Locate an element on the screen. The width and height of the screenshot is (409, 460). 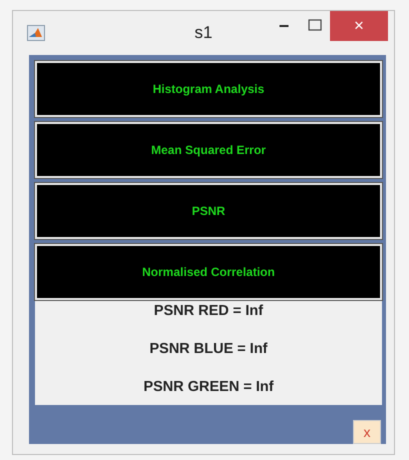
action-button: Mean Squared Error is located at coordinates (208, 150).